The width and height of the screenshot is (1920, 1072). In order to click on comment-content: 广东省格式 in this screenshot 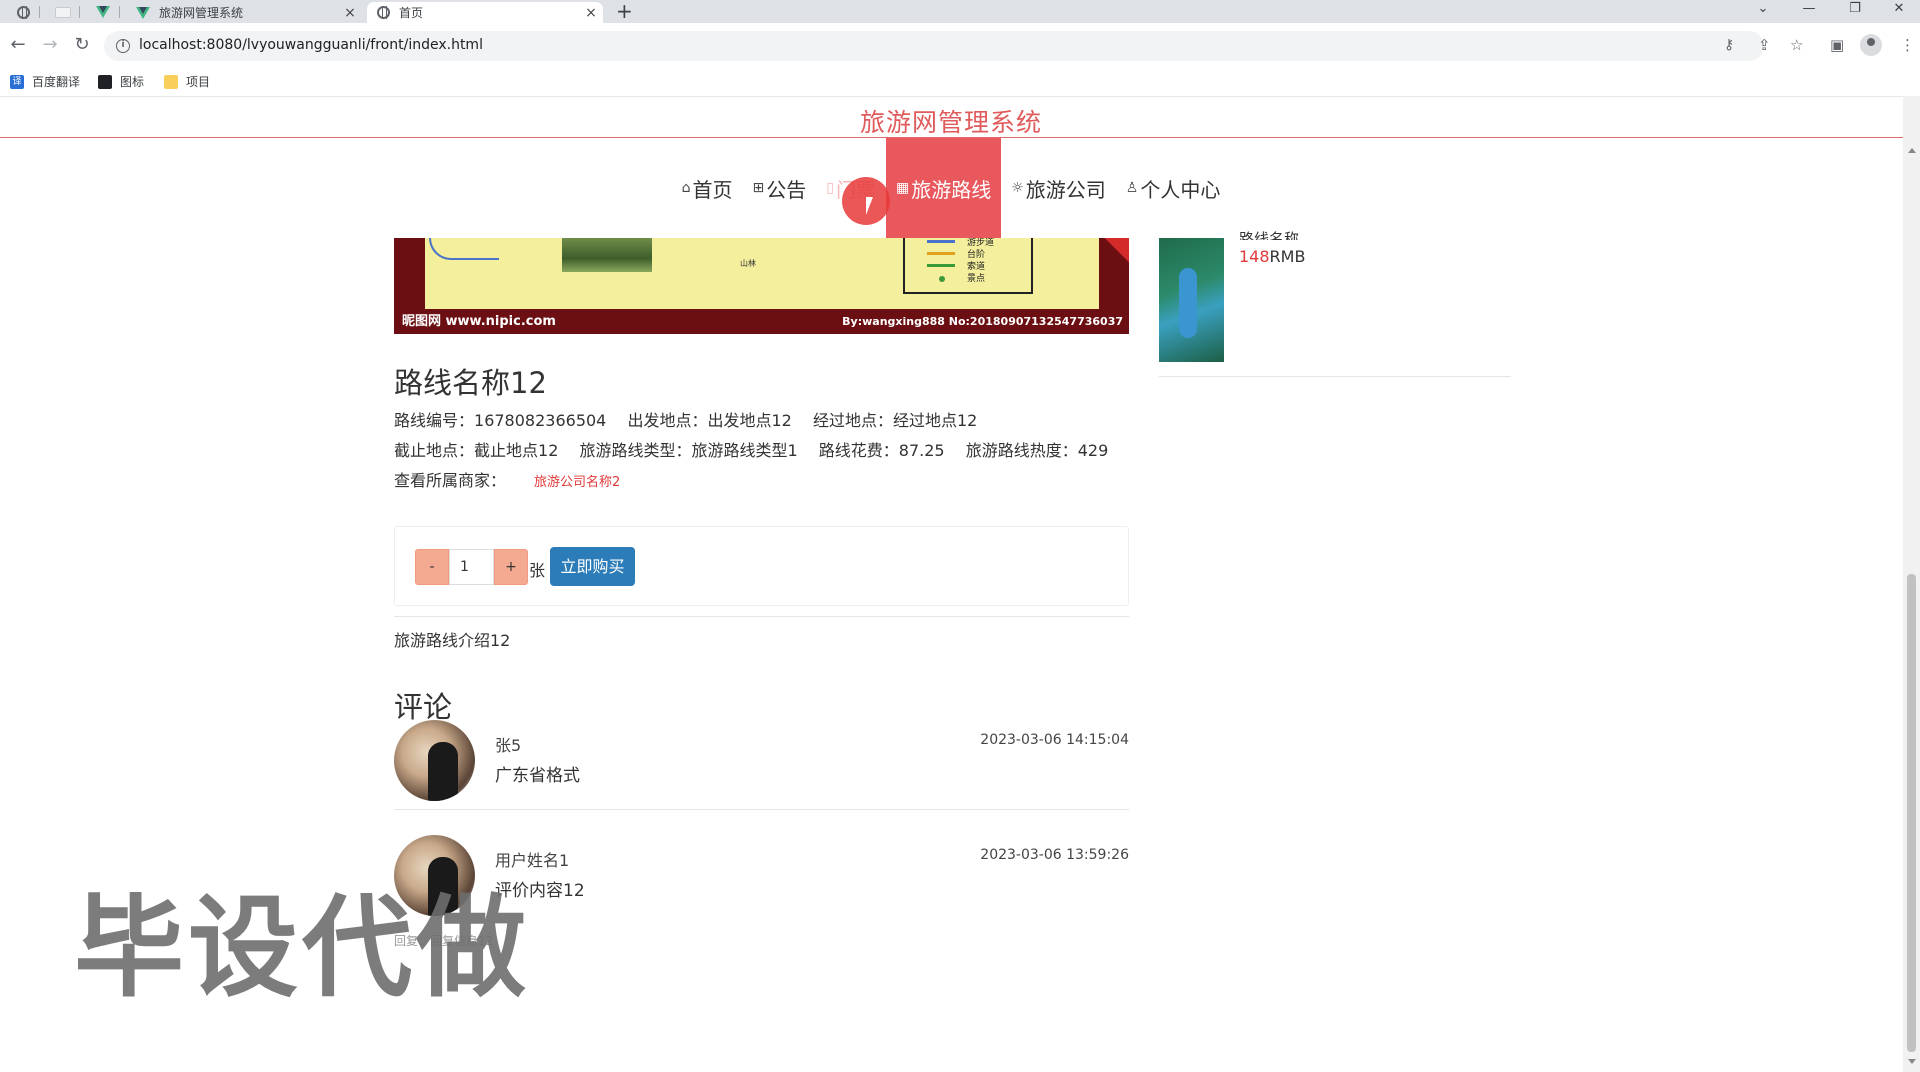, I will do `click(537, 776)`.